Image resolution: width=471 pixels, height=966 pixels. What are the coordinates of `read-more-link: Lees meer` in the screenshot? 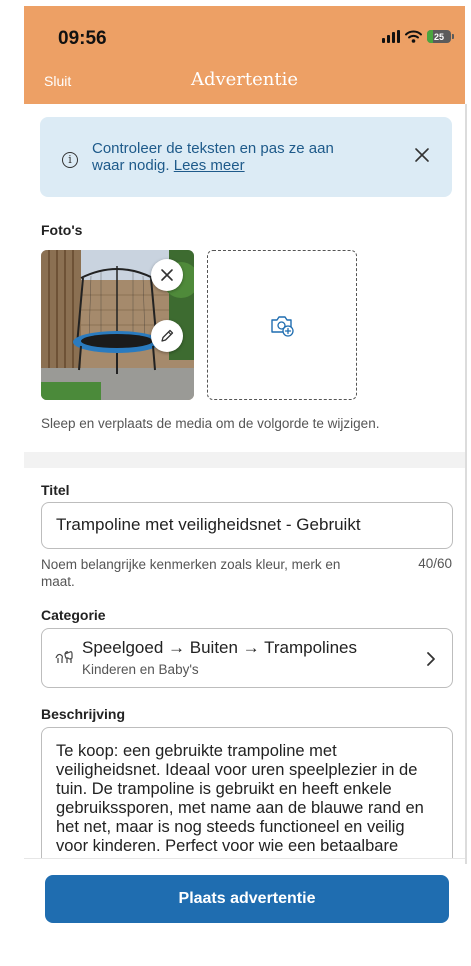 It's located at (209, 165).